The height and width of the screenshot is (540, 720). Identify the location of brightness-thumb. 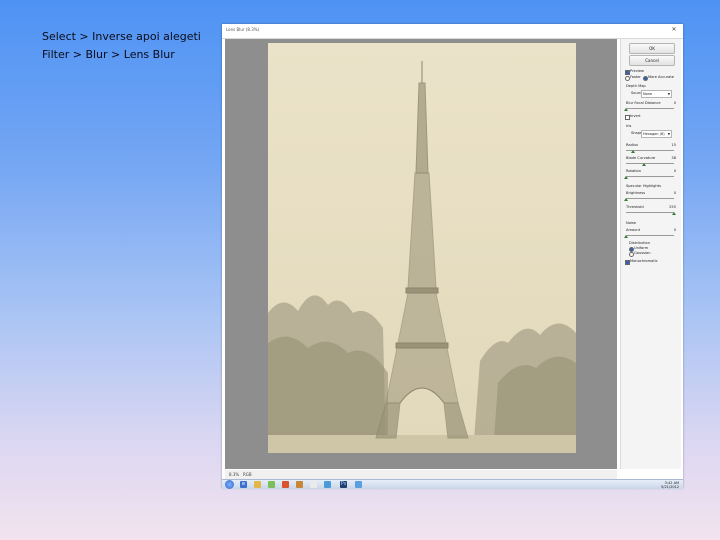
(626, 199).